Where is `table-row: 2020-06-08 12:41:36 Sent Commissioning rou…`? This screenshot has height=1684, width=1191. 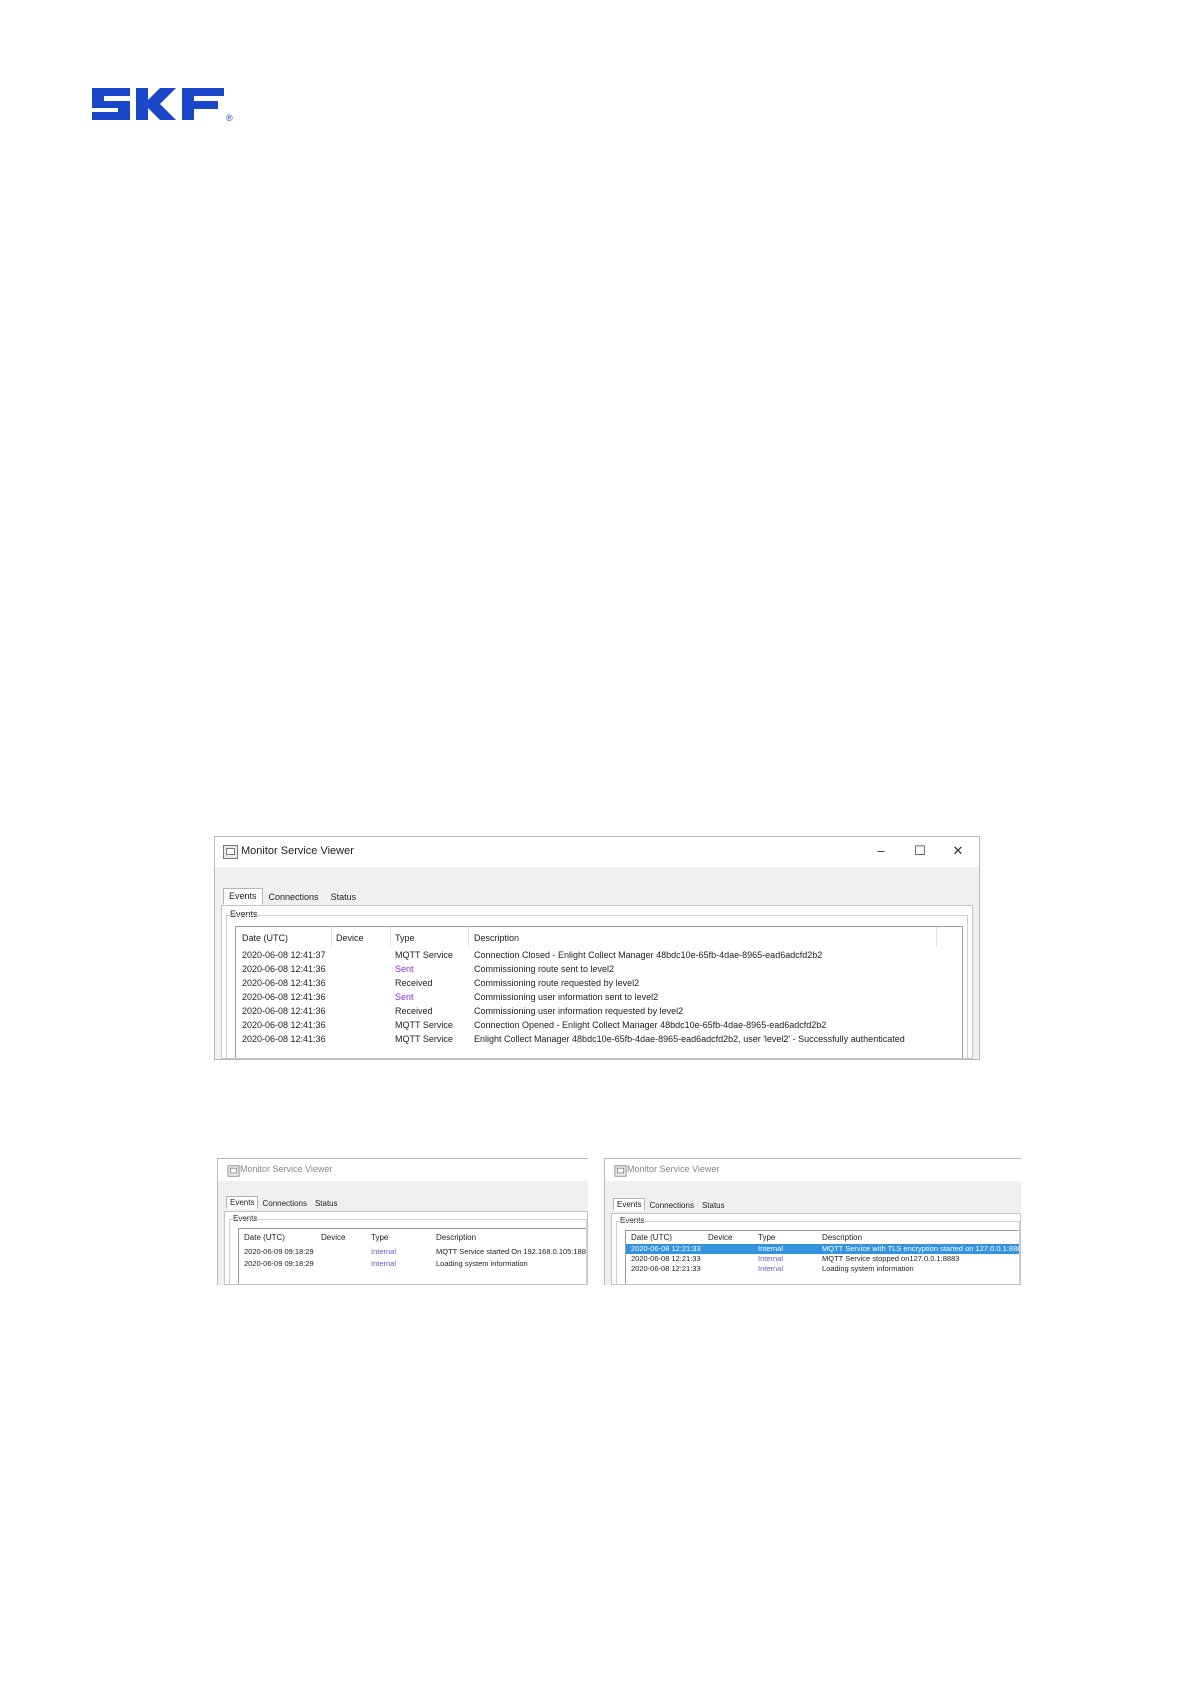 table-row: 2020-06-08 12:41:36 Sent Commissioning rou… is located at coordinates (599, 969).